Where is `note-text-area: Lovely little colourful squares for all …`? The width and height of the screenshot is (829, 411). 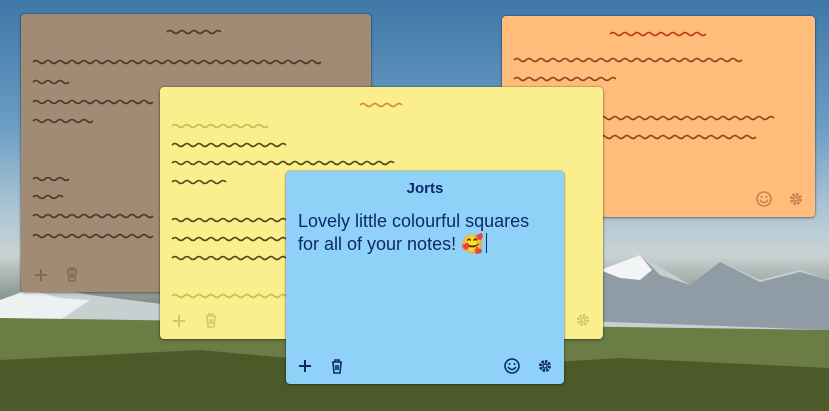
note-text-area: Lovely little colourful squares for all … is located at coordinates (428, 233).